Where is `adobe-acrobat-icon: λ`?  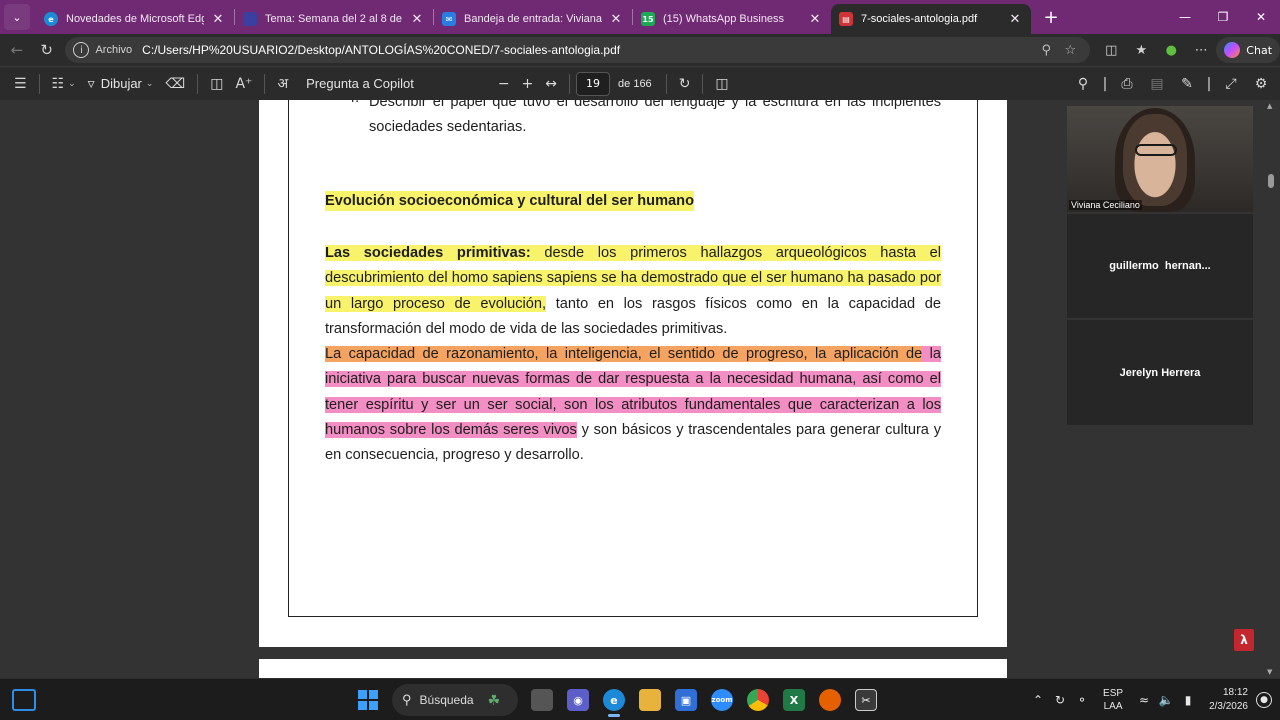
adobe-acrobat-icon: λ is located at coordinates (1244, 640).